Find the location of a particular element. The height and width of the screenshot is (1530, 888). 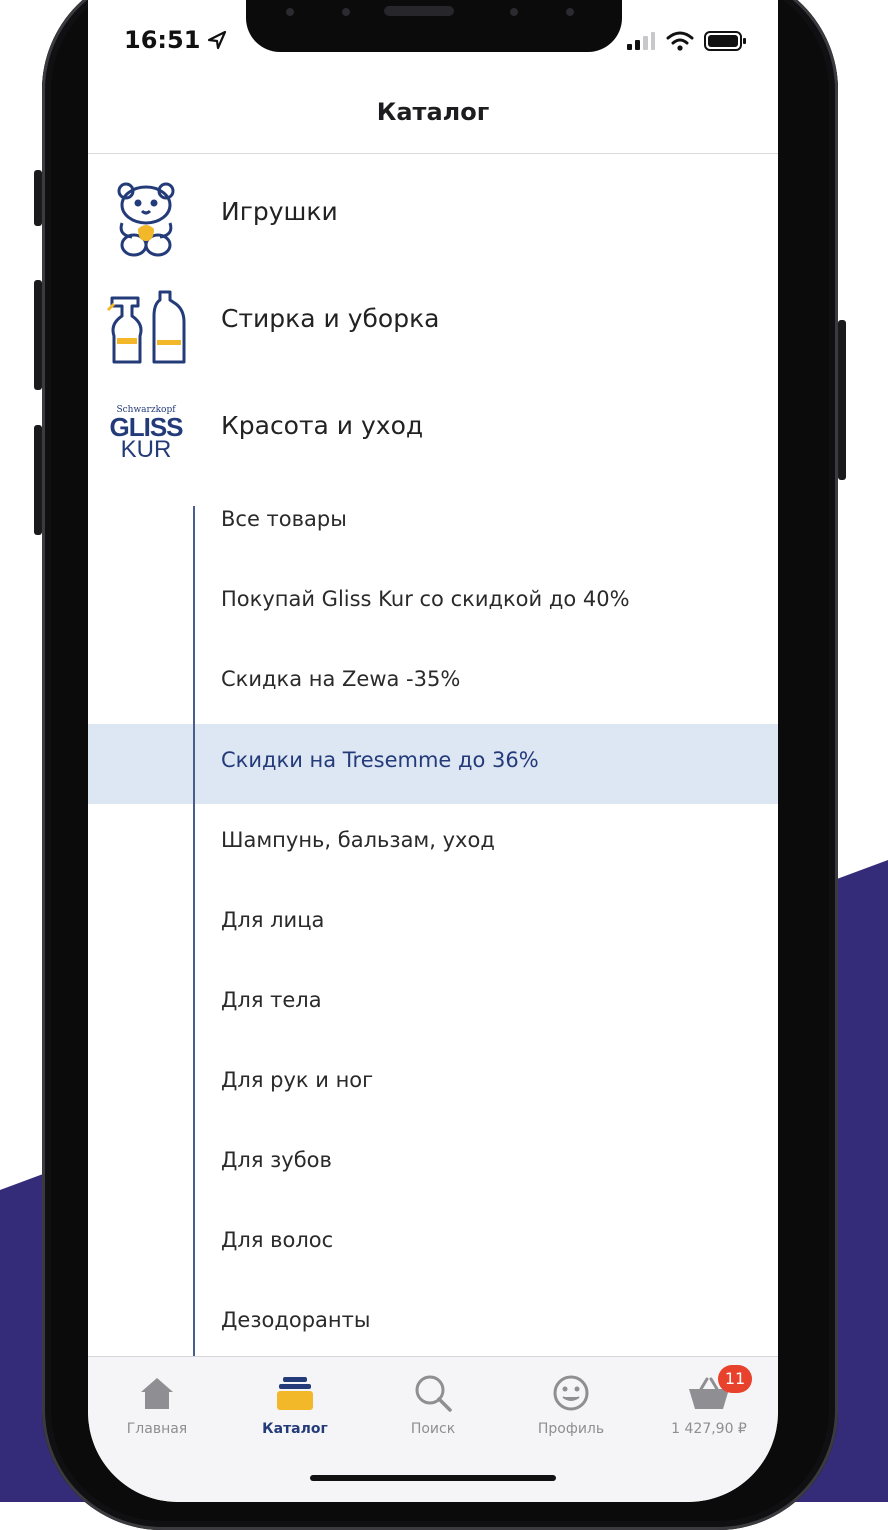

category-label: Игрушки is located at coordinates (279, 211).